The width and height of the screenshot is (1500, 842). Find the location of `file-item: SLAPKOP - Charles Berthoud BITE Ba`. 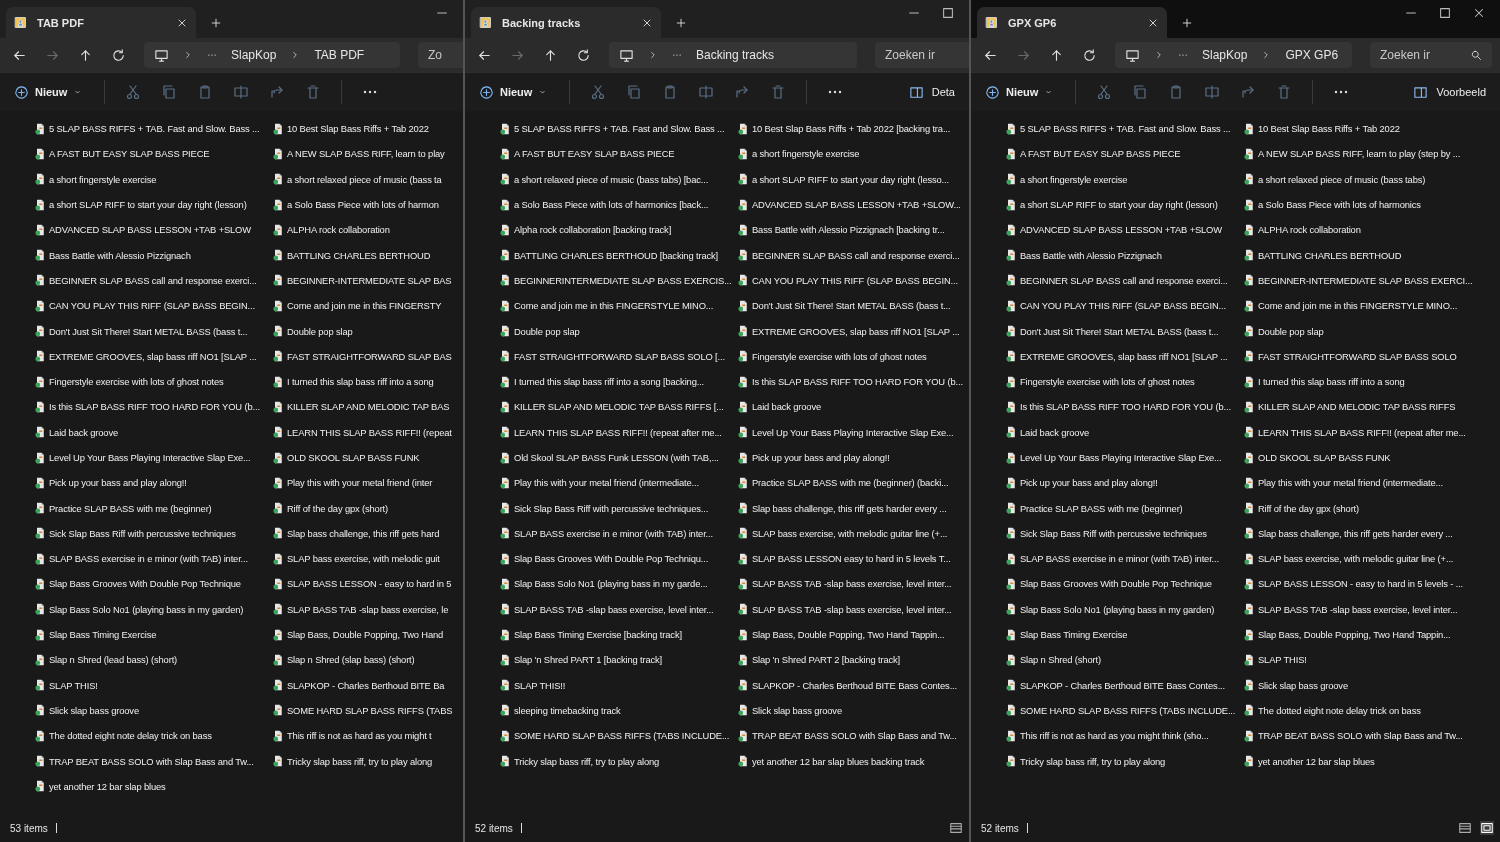

file-item: SLAPKOP - Charles Berthoud BITE Ba is located at coordinates (367, 685).